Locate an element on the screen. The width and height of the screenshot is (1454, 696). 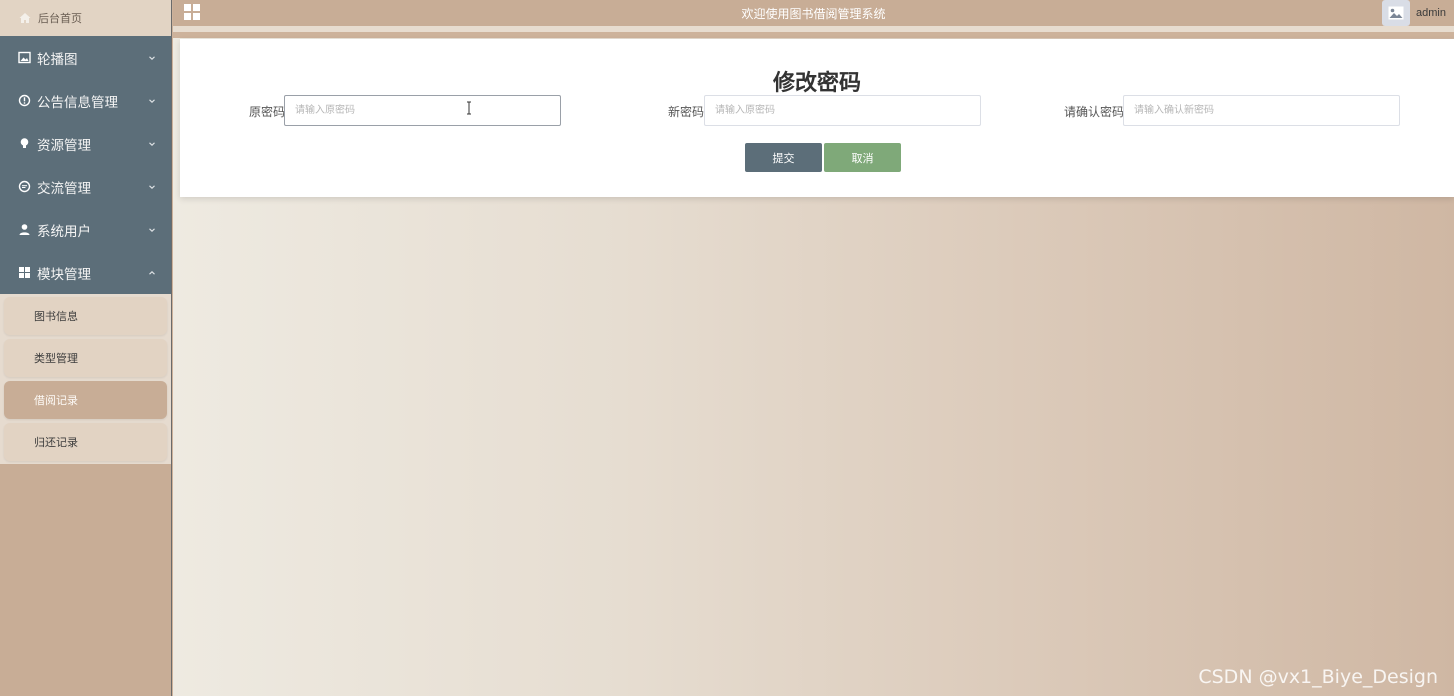
old-password-field is located at coordinates (422, 110).